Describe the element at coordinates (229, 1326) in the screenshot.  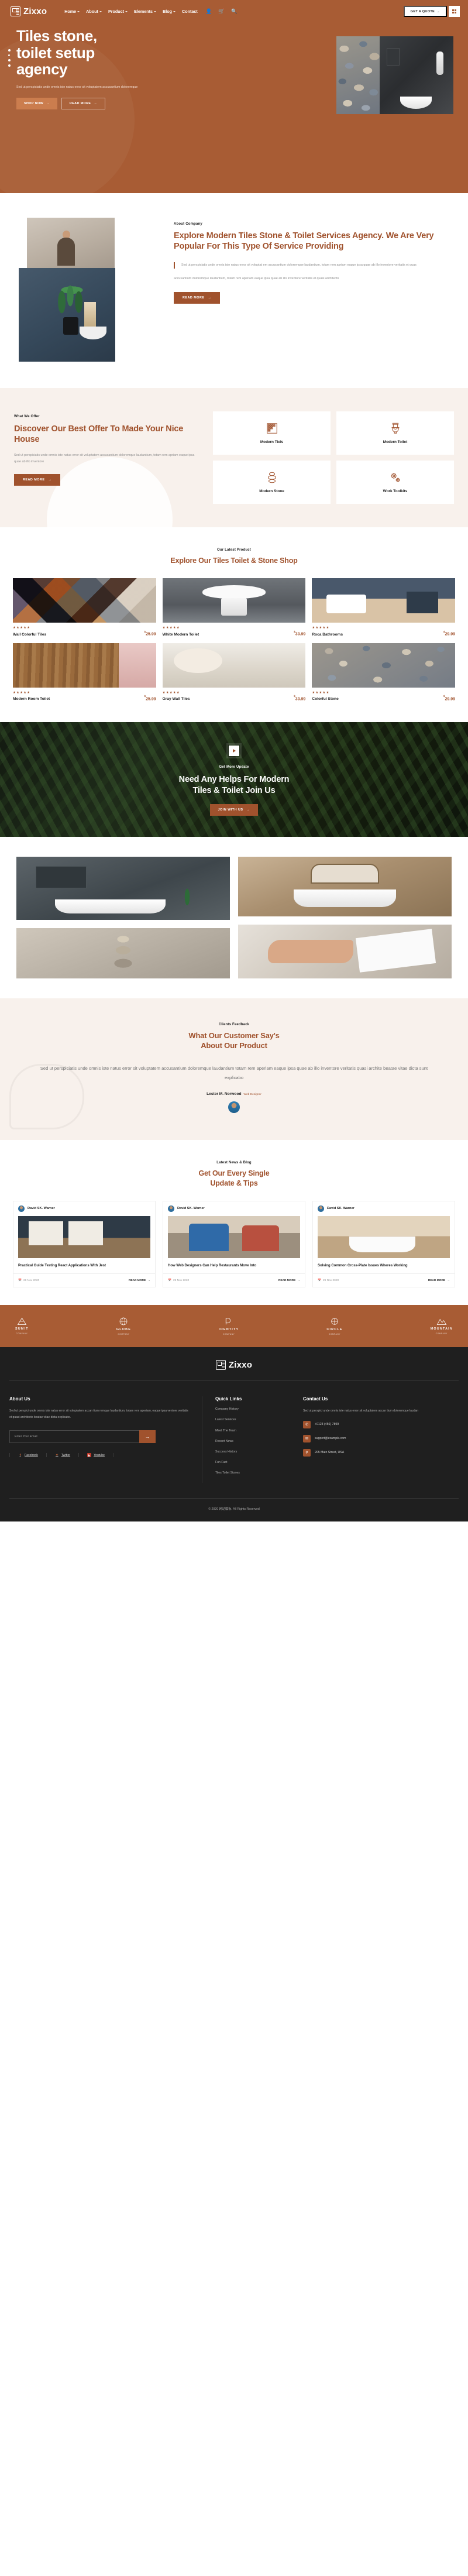
I see `brand-logo-identity: IDENTITY COMPANY` at that location.